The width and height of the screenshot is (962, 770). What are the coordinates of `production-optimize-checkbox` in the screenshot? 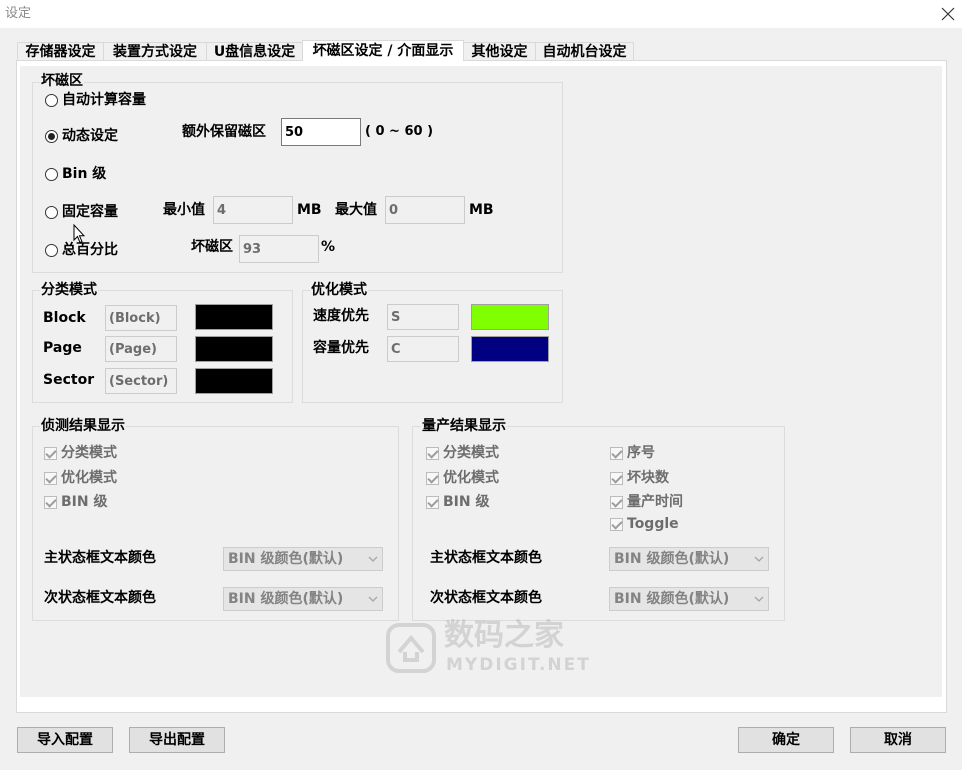 It's located at (432, 478).